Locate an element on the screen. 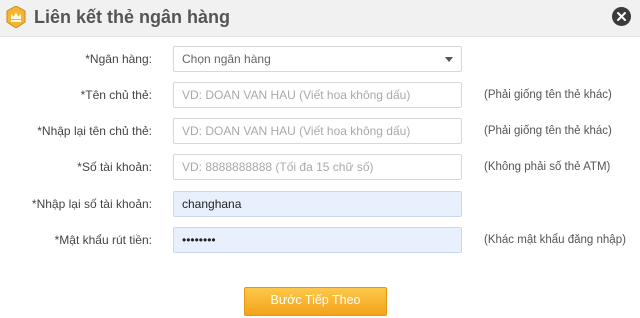 The image size is (640, 318). holder-name-confirm-input is located at coordinates (317, 131).